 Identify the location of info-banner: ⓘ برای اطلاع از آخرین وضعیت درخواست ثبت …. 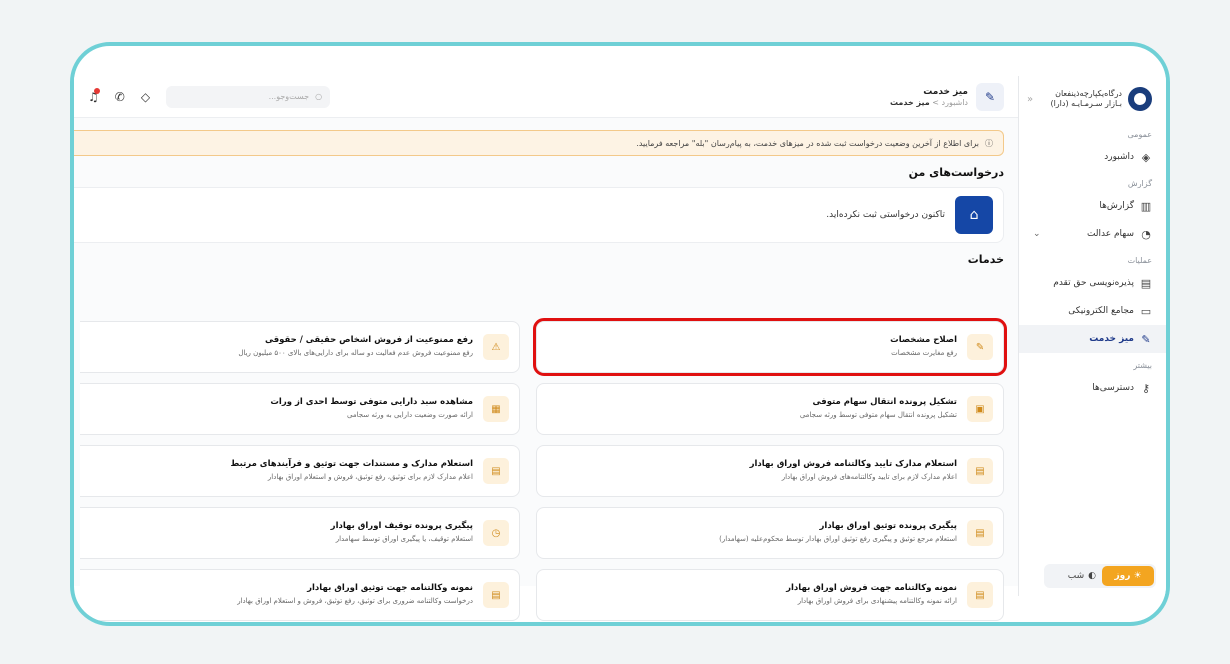
(539, 143).